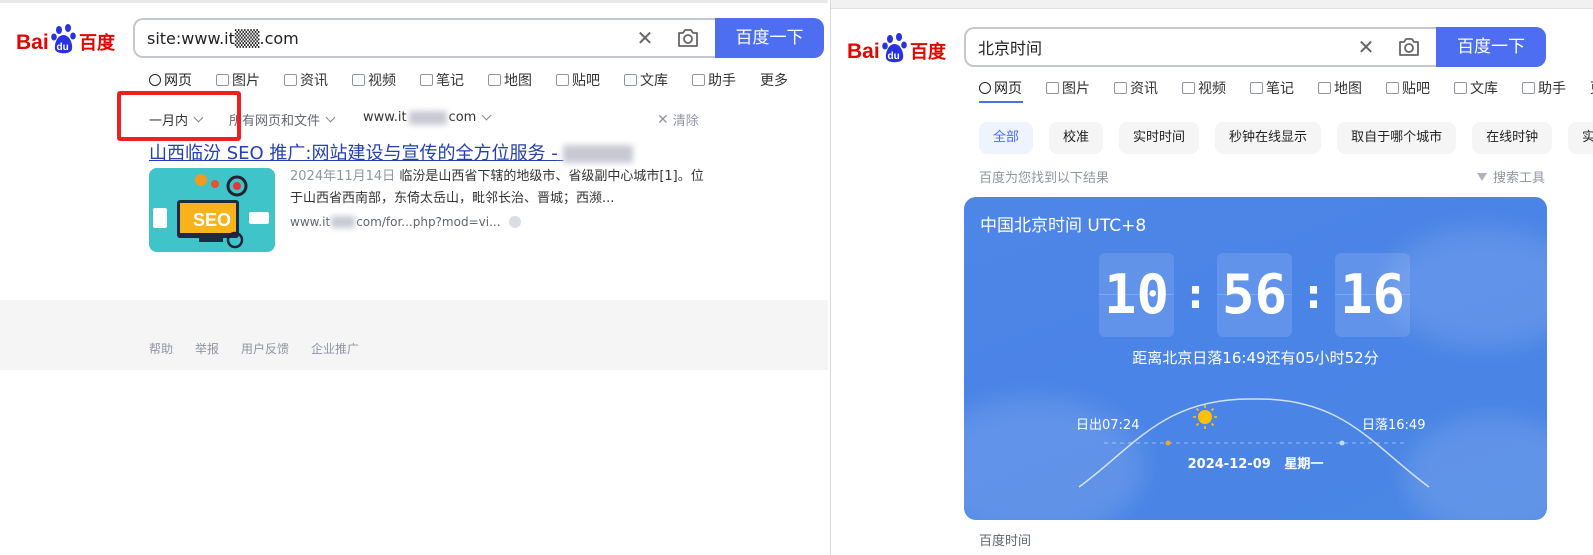 This screenshot has width=1593, height=555. What do you see at coordinates (330, 117) in the screenshot?
I see `chevron-down-icon` at bounding box center [330, 117].